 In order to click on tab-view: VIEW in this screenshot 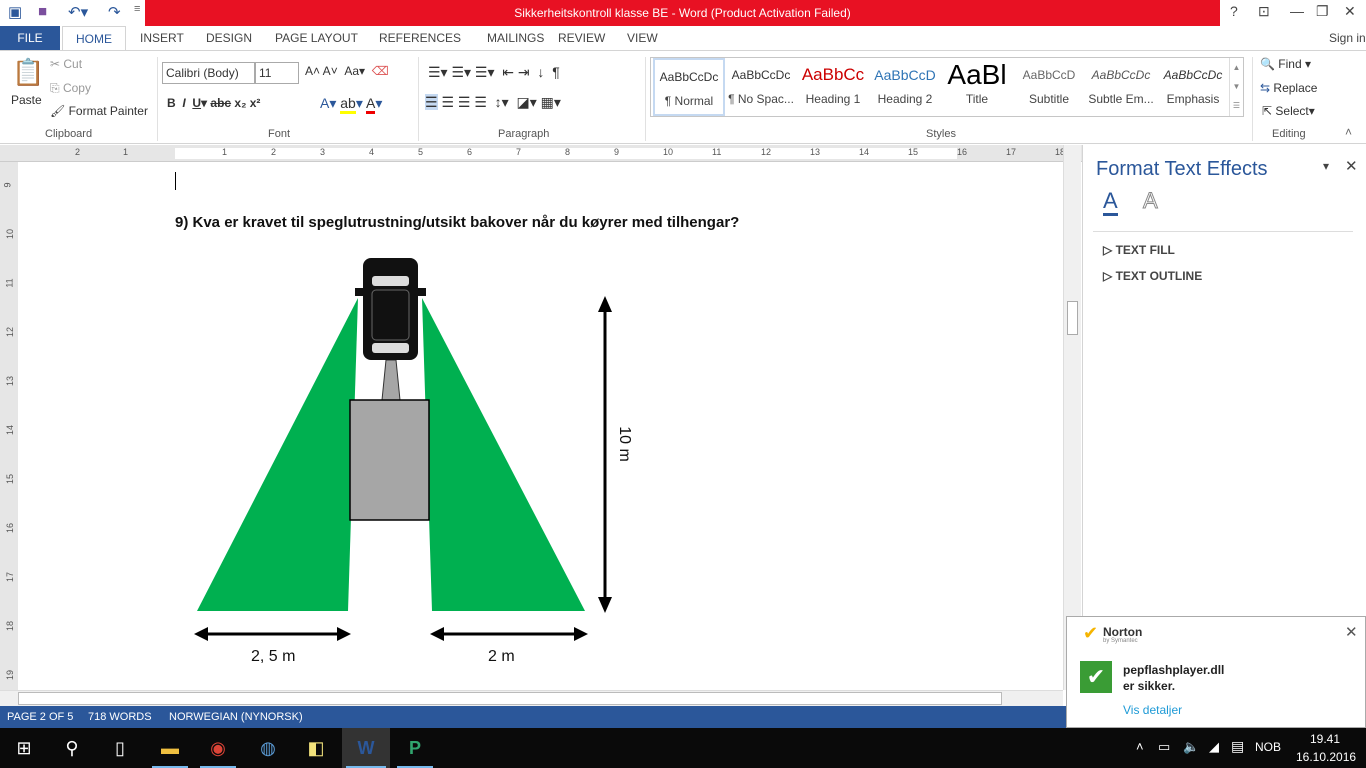, I will do `click(642, 38)`.